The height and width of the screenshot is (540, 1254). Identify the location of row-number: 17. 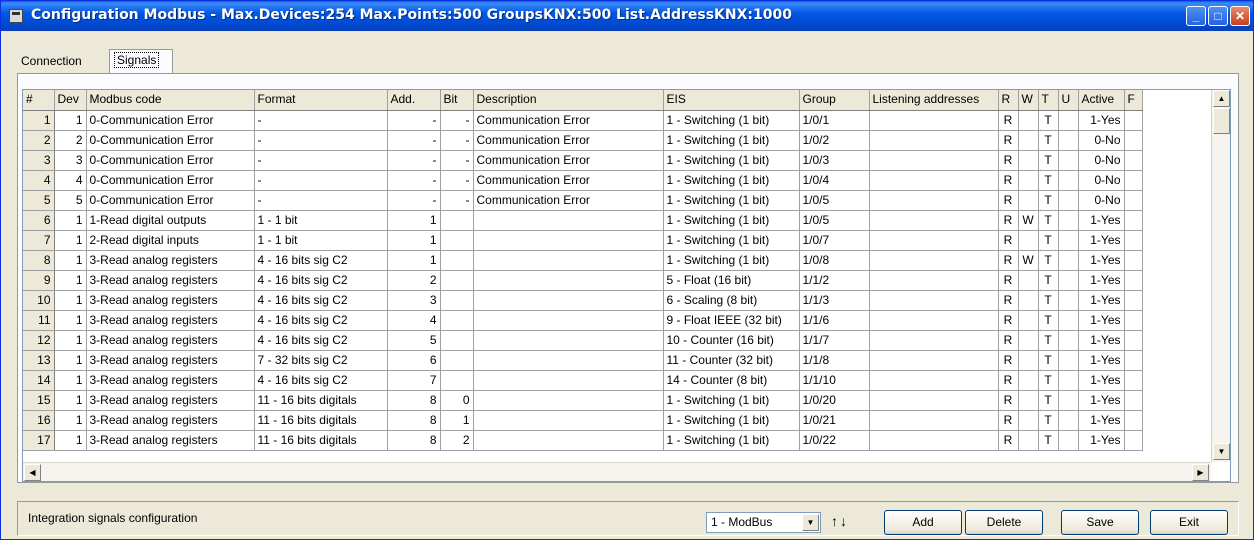
(39, 440).